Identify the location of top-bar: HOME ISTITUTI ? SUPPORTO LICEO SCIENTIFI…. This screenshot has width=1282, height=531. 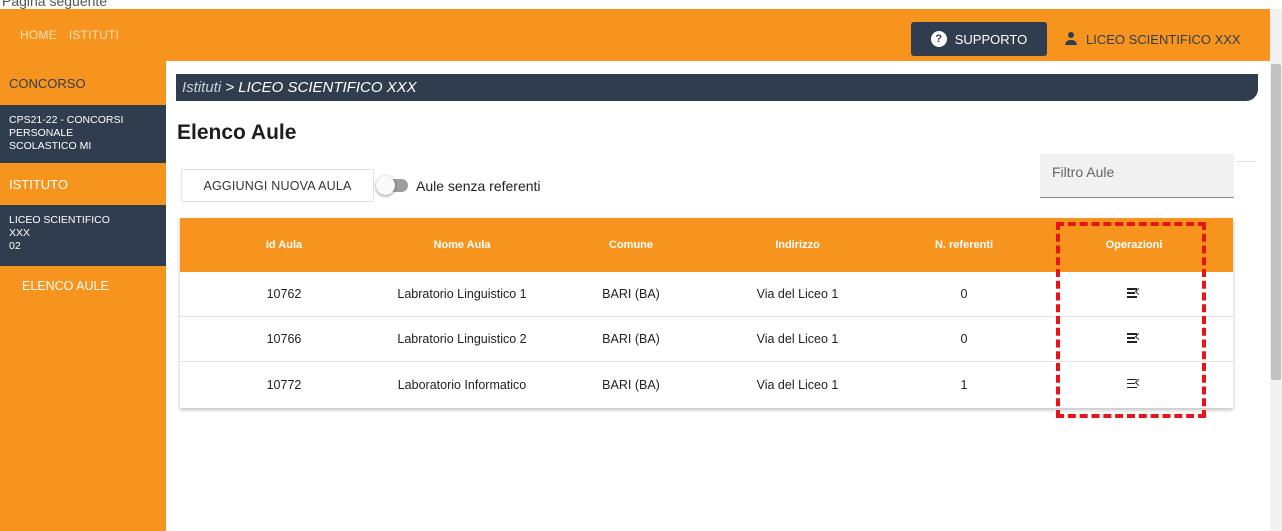
(635, 35).